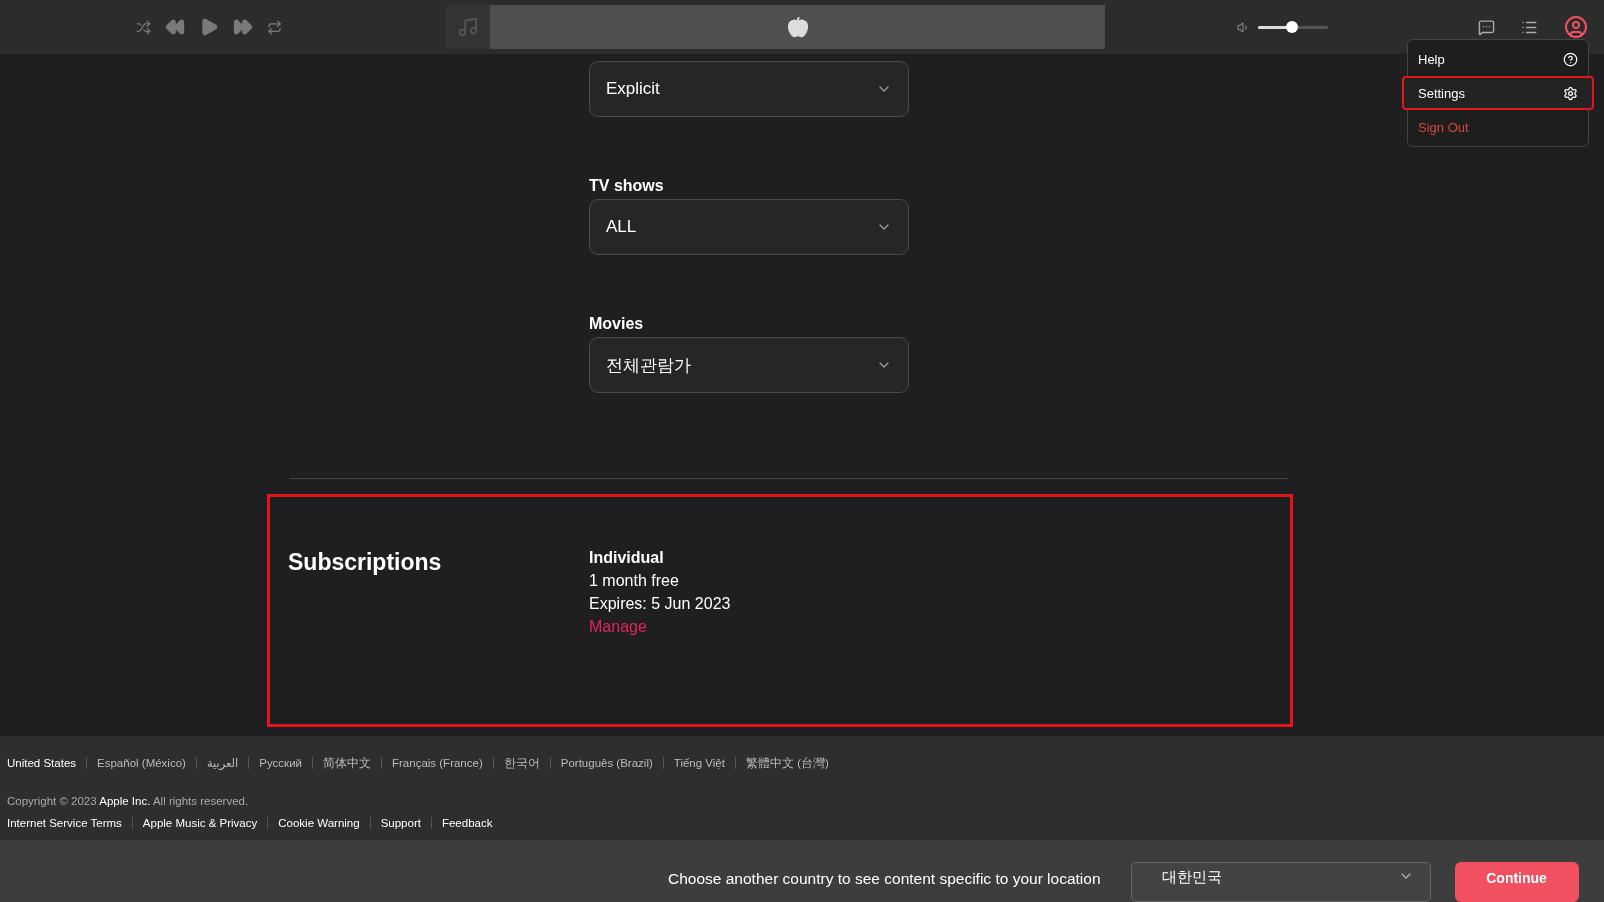 The height and width of the screenshot is (902, 1604). I want to click on menu-item: Sign Out, so click(1498, 127).